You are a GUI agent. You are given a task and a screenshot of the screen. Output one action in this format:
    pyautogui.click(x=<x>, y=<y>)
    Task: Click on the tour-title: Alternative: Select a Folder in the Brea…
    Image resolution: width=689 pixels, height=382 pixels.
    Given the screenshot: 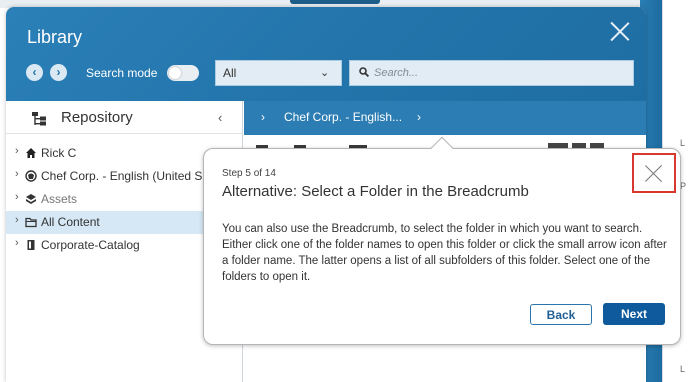 What is the action you would take?
    pyautogui.click(x=375, y=191)
    